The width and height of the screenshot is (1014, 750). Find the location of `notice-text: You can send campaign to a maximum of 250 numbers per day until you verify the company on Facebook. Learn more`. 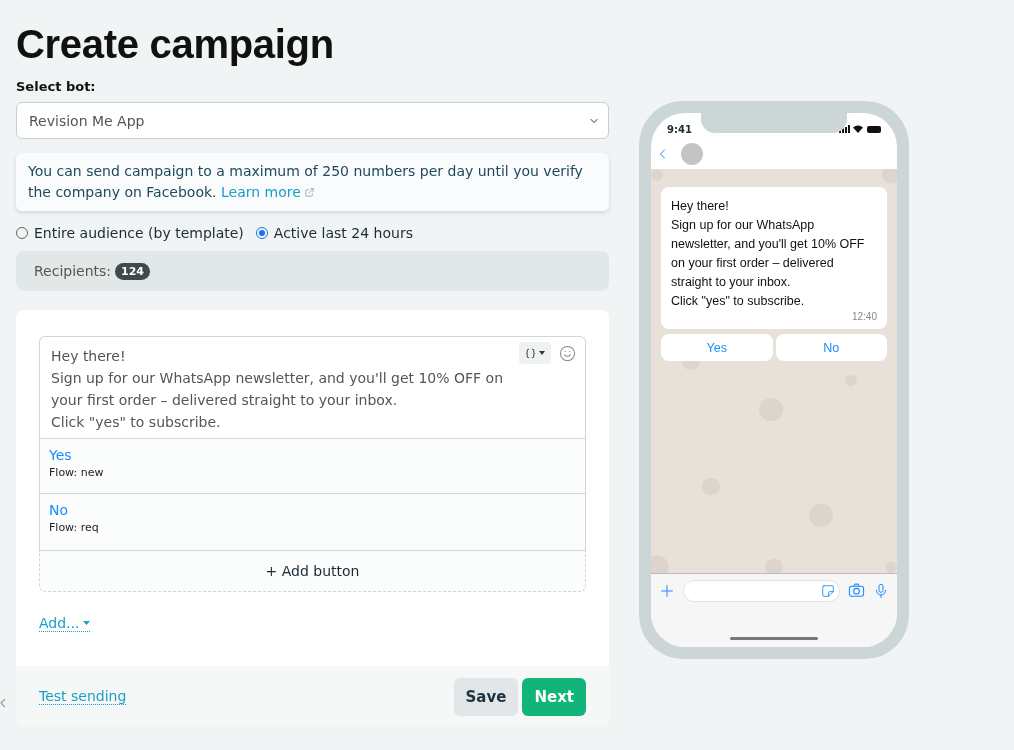

notice-text: You can send campaign to a maximum of 250 numbers per day until you verify the company on Facebook. Learn more is located at coordinates (312, 182).